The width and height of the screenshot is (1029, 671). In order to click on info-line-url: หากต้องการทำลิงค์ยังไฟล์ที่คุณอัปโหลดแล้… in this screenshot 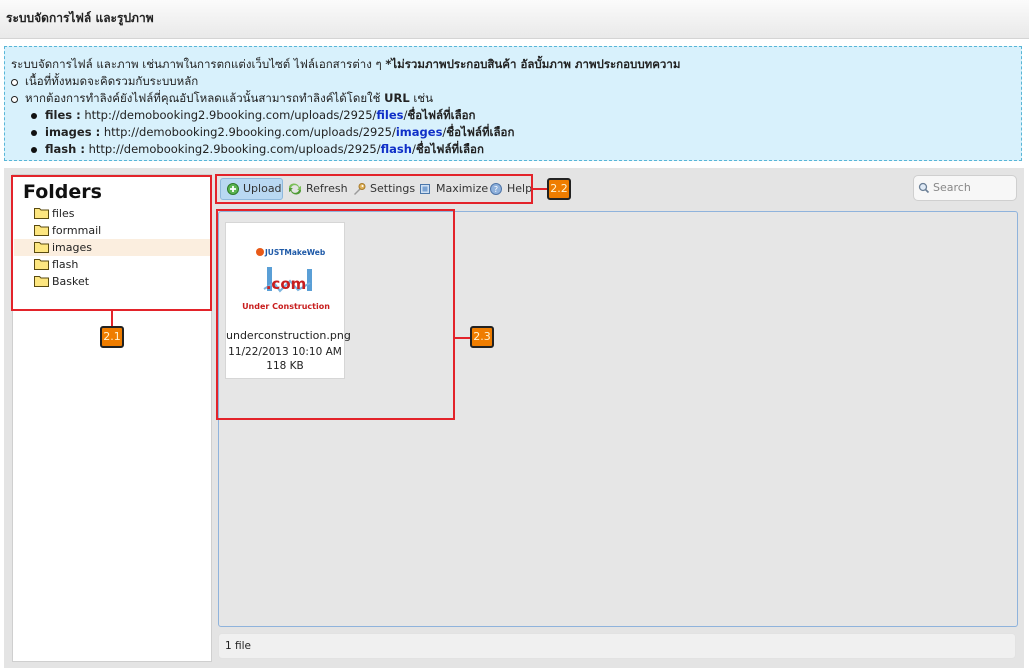, I will do `click(229, 98)`.